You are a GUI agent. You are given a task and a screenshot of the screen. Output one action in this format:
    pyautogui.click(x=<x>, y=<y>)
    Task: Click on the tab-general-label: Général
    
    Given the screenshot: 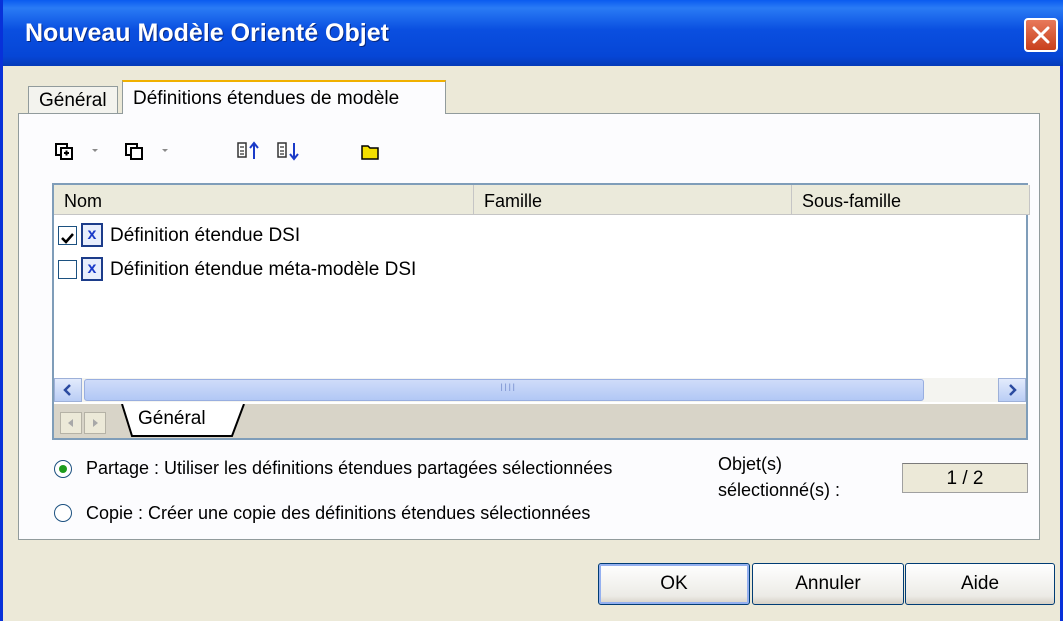 What is the action you would take?
    pyautogui.click(x=73, y=100)
    